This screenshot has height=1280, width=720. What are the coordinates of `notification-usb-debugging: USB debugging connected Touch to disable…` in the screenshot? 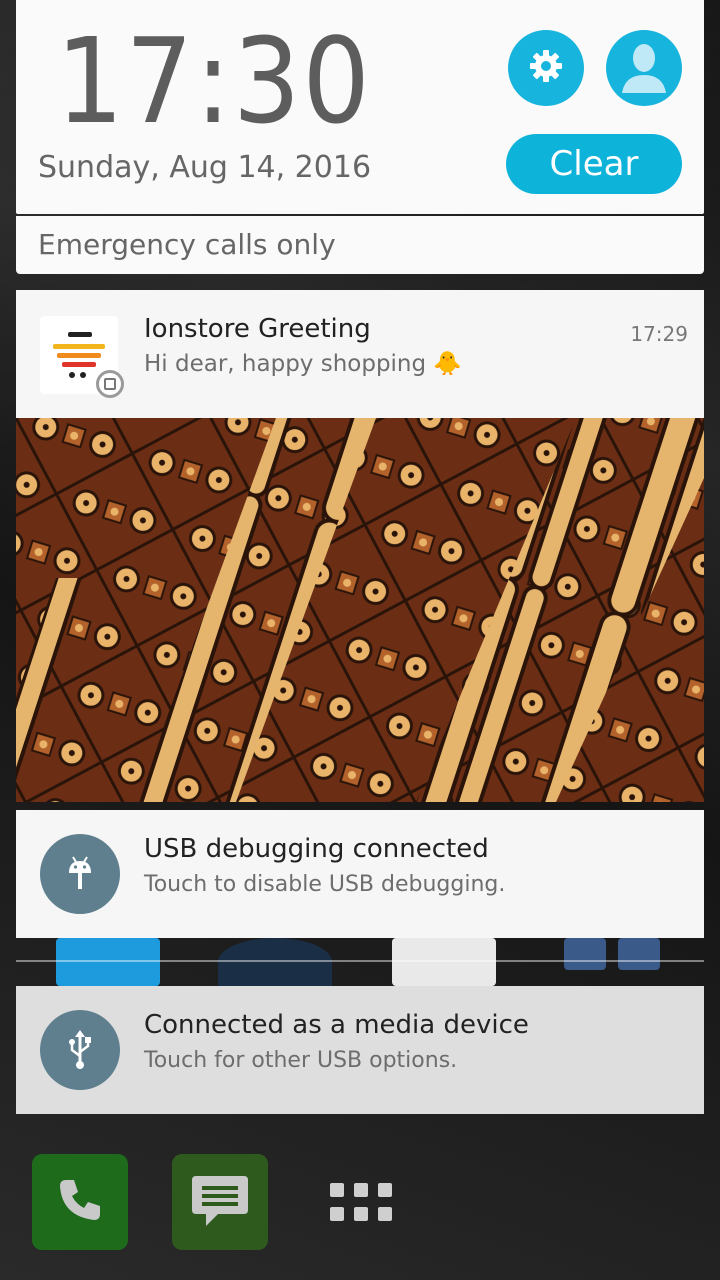 It's located at (360, 874).